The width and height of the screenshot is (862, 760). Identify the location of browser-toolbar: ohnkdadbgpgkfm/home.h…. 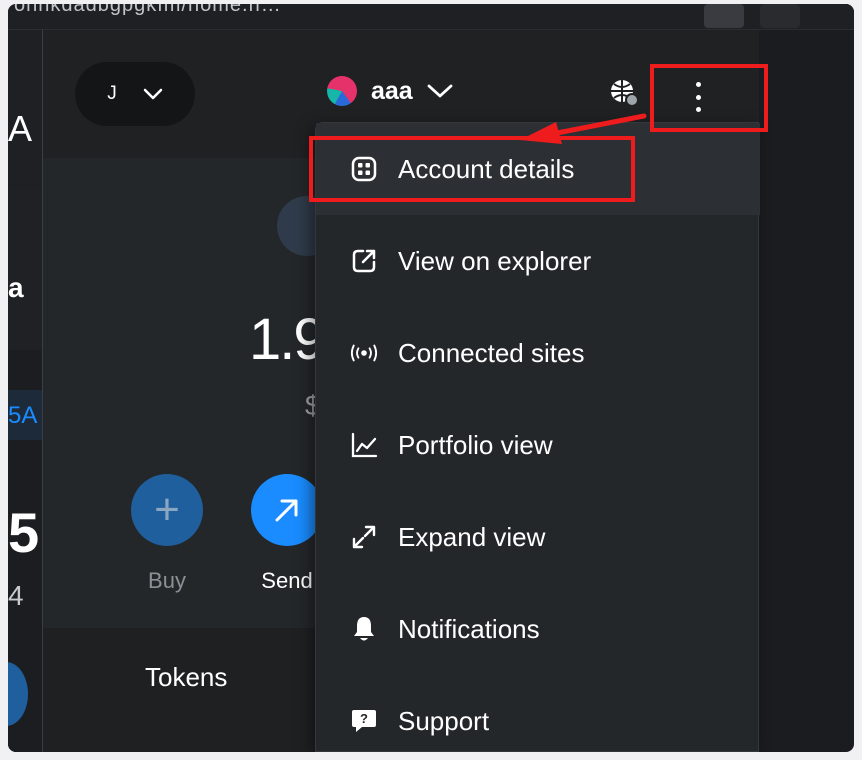
(431, 17).